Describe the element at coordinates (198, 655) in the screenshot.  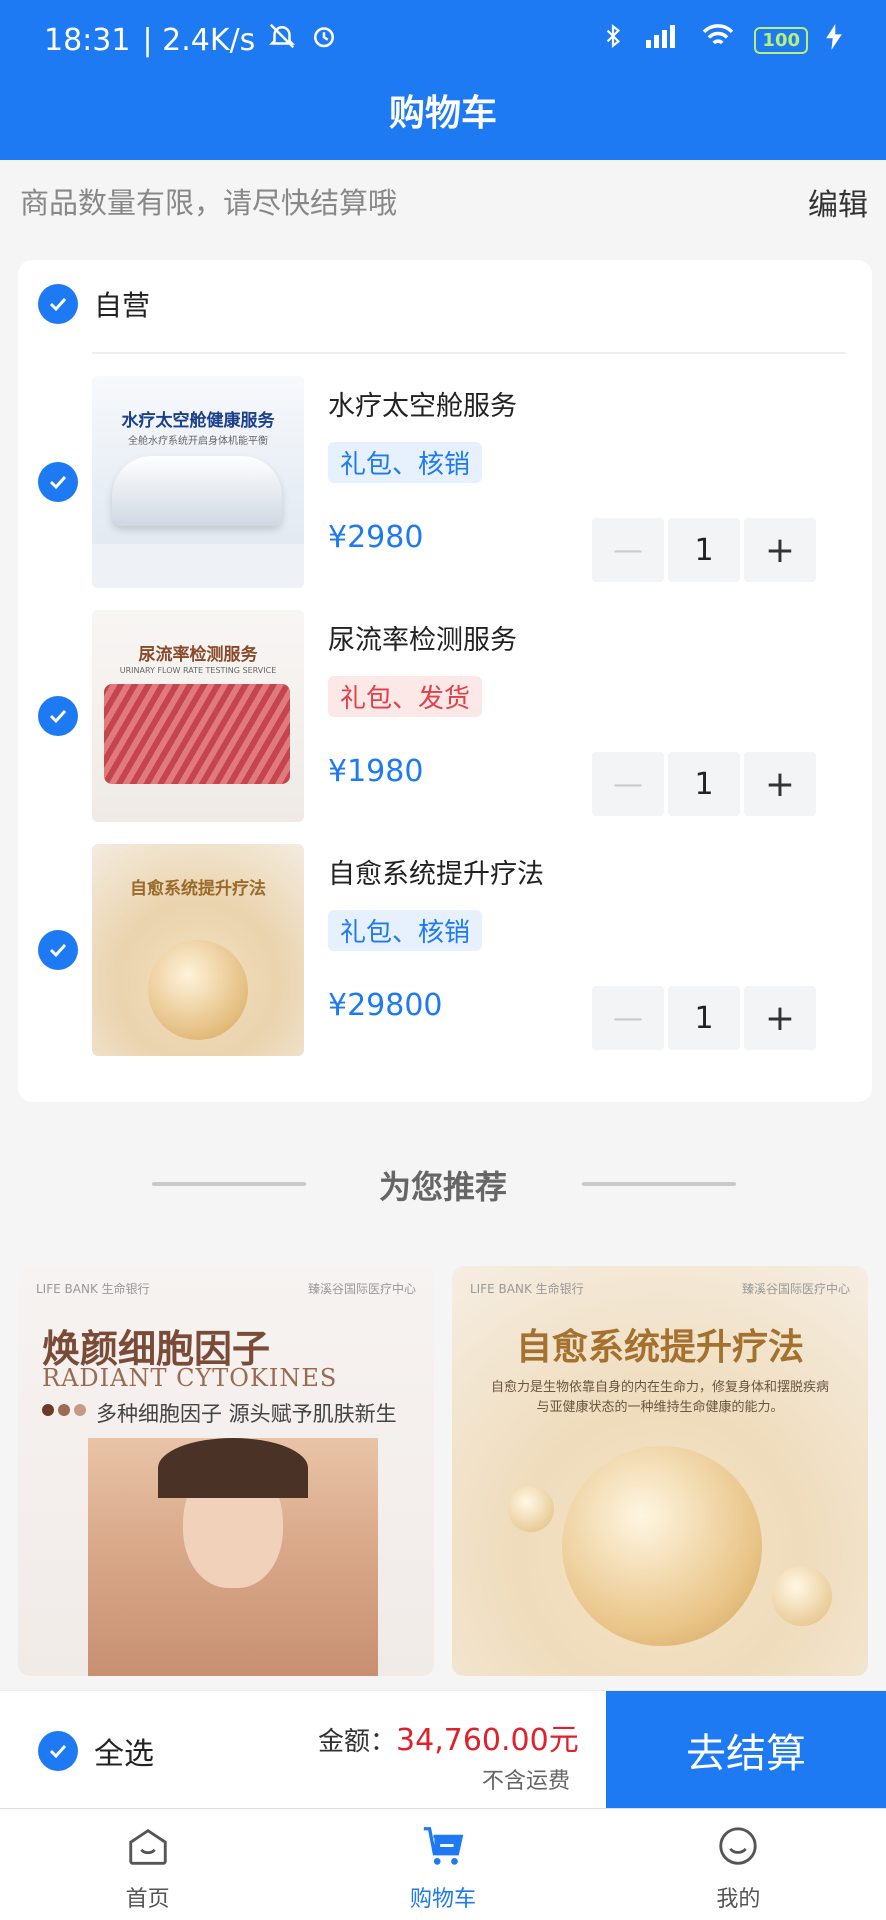
I see `thumb-title: 尿流率检测服务` at that location.